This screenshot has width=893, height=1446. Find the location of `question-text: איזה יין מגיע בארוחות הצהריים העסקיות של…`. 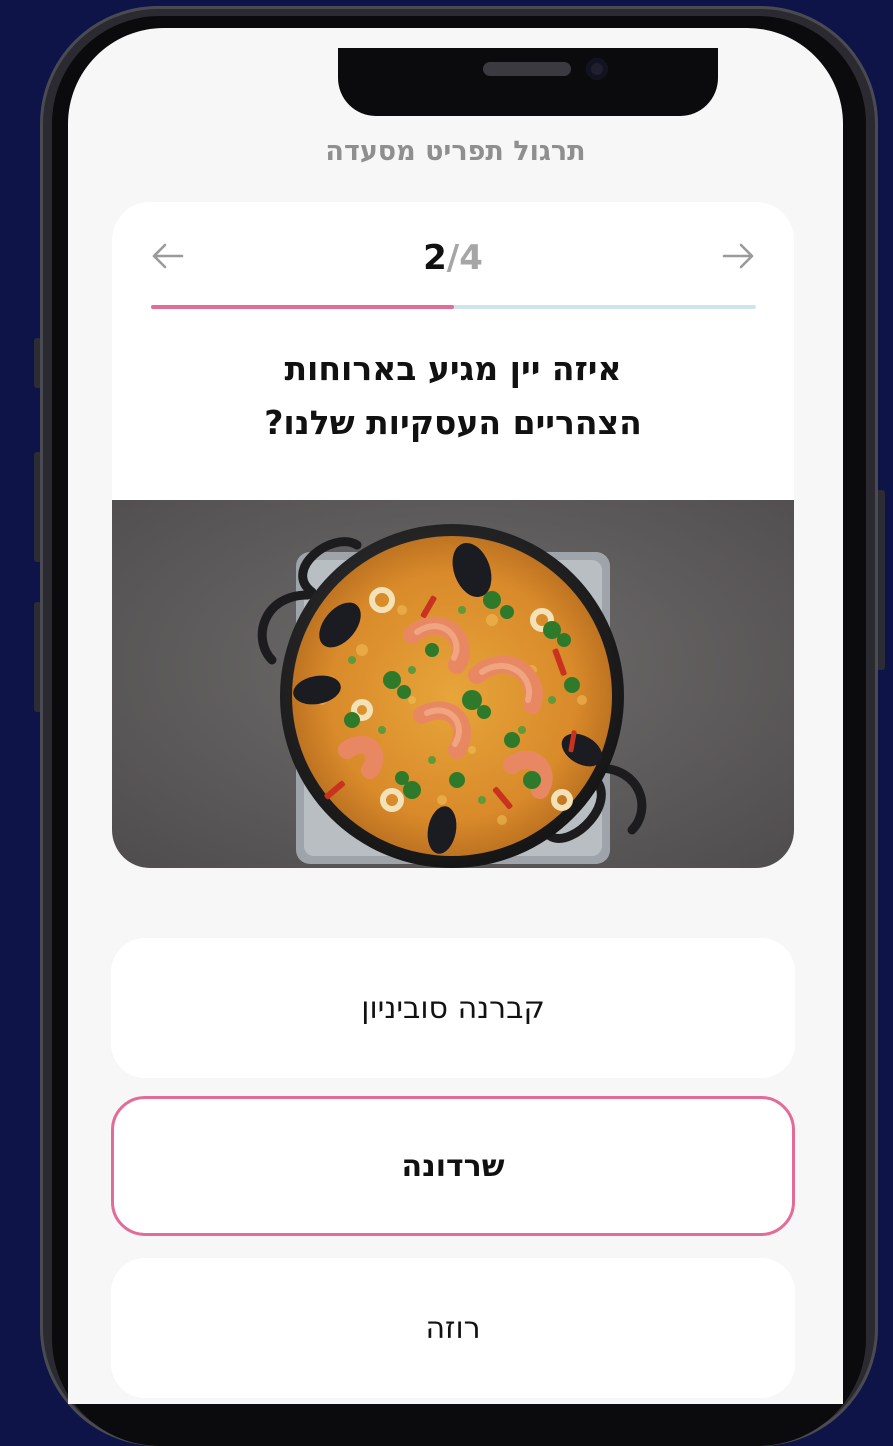

question-text: איזה יין מגיע בארוחות הצהריים העסקיות של… is located at coordinates (453, 396).